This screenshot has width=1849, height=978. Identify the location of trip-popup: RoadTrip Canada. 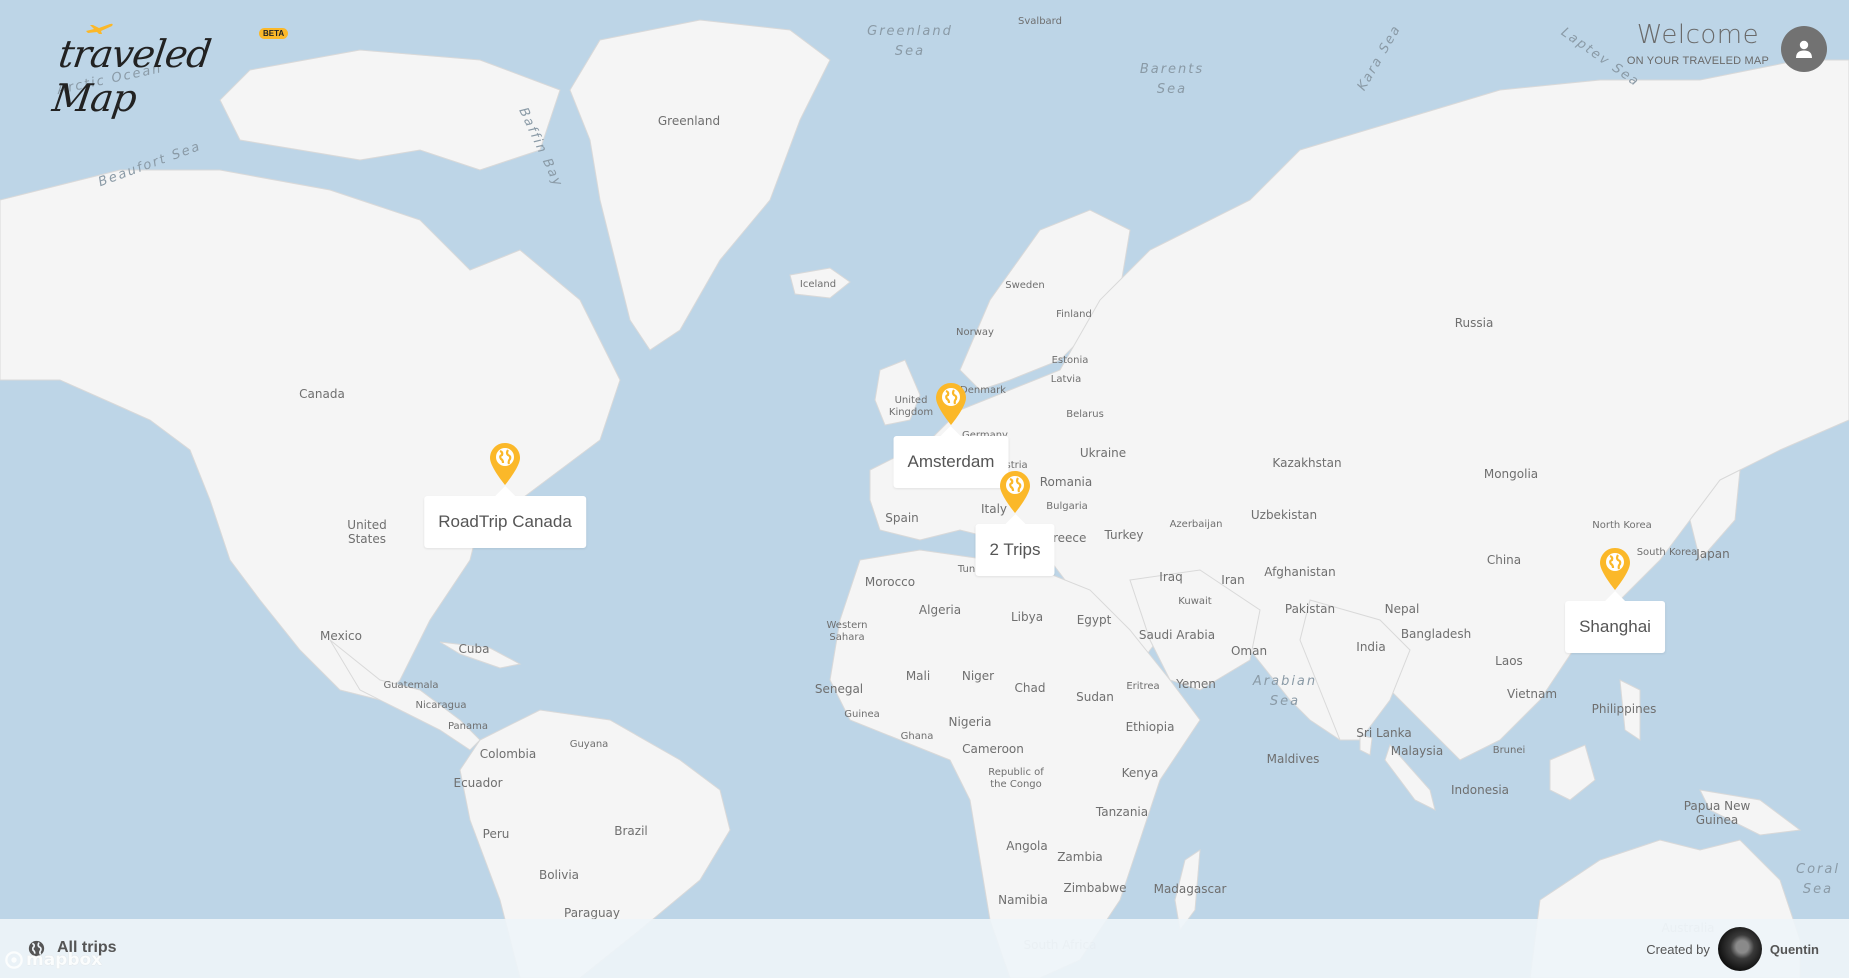
(505, 517).